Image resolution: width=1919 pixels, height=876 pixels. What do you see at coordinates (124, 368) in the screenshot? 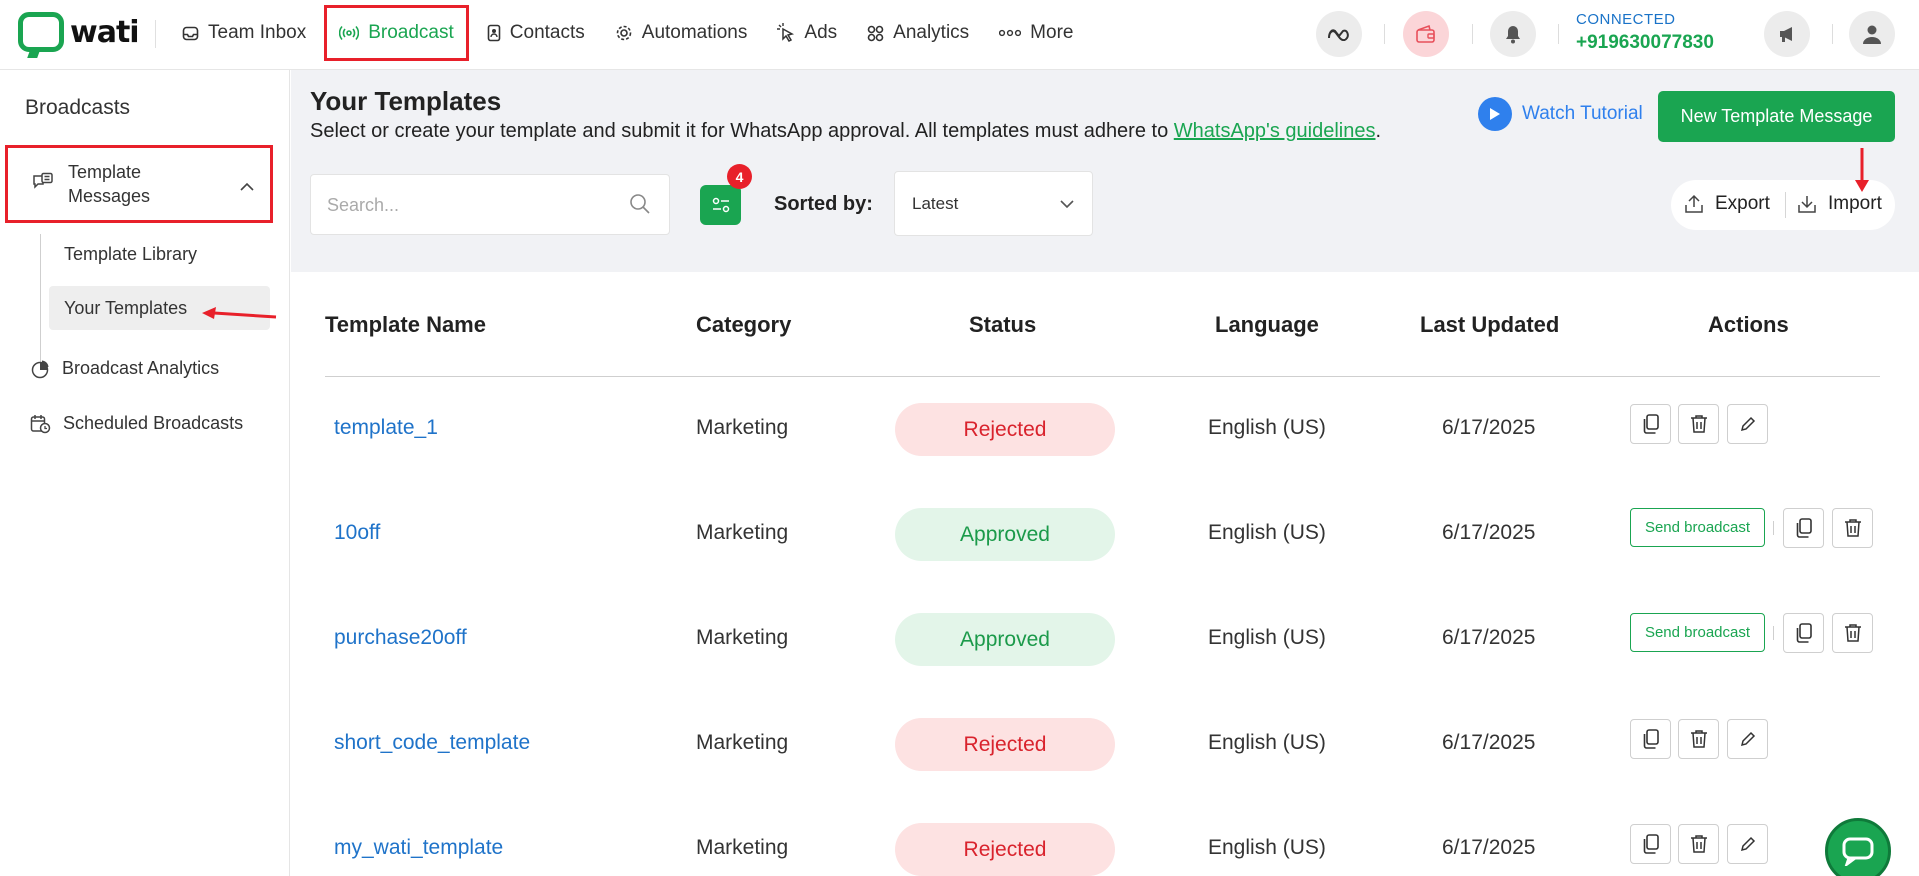
I see `sidebar-item-broadcast-analytics: Broadcast Analytics` at bounding box center [124, 368].